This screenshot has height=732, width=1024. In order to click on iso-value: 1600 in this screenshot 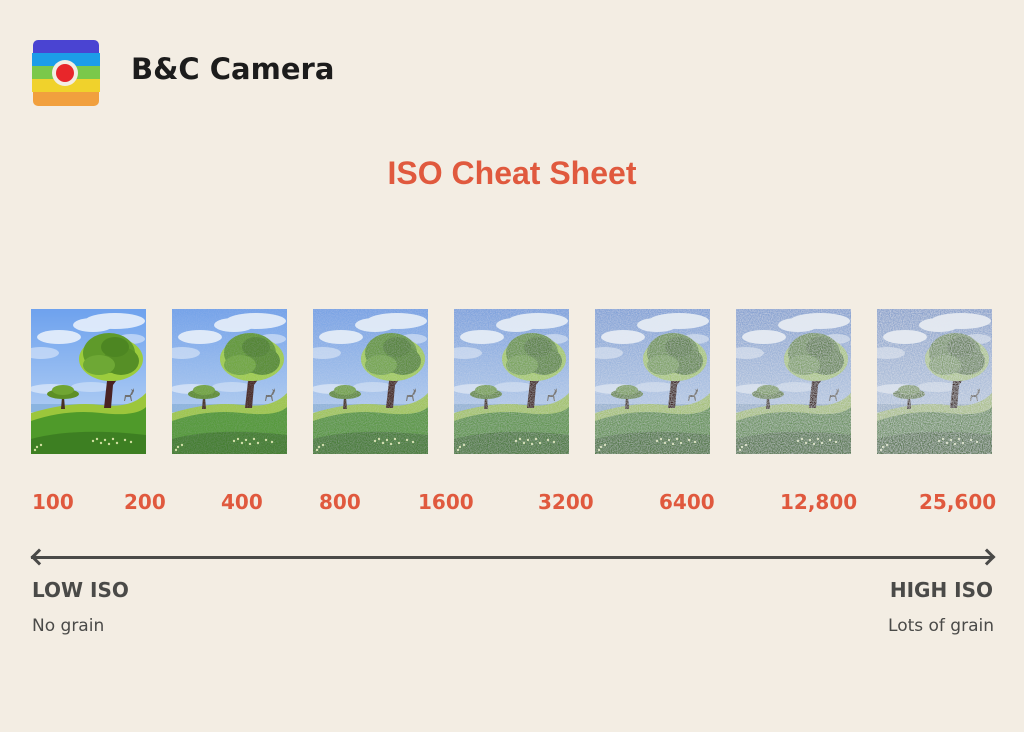, I will do `click(446, 502)`.